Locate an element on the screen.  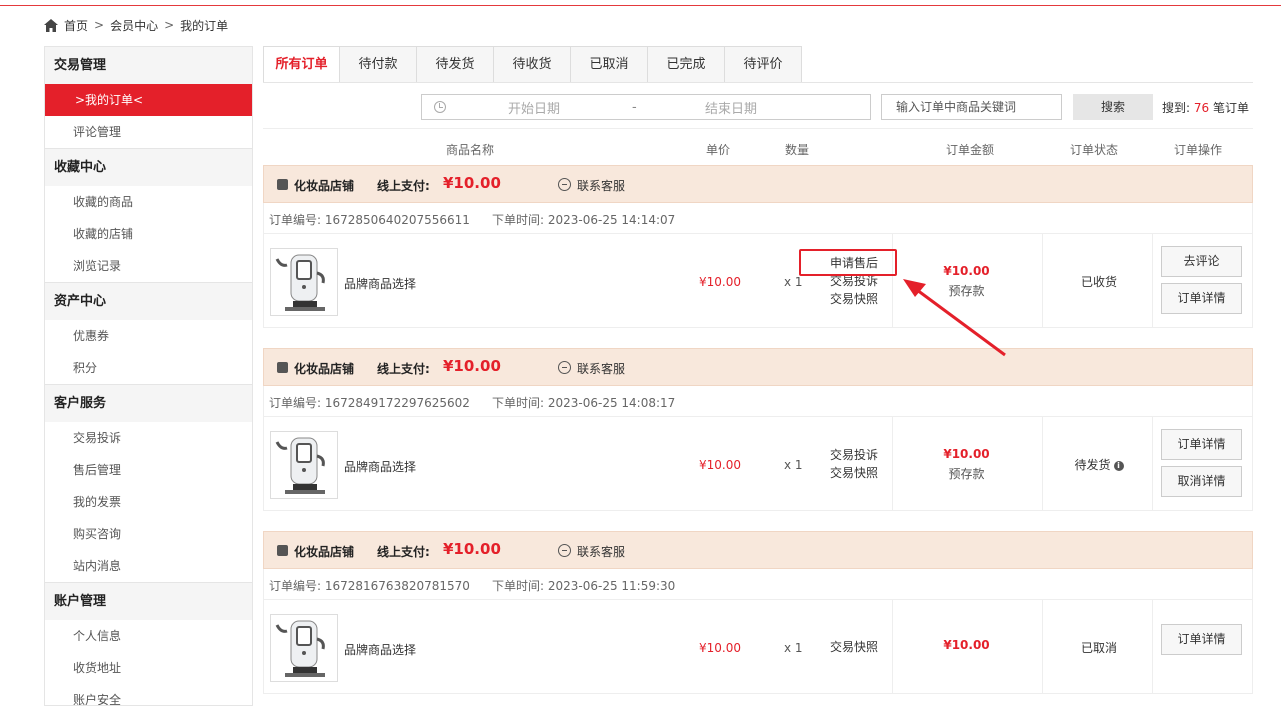
after-sale-highlight-box is located at coordinates (848, 262).